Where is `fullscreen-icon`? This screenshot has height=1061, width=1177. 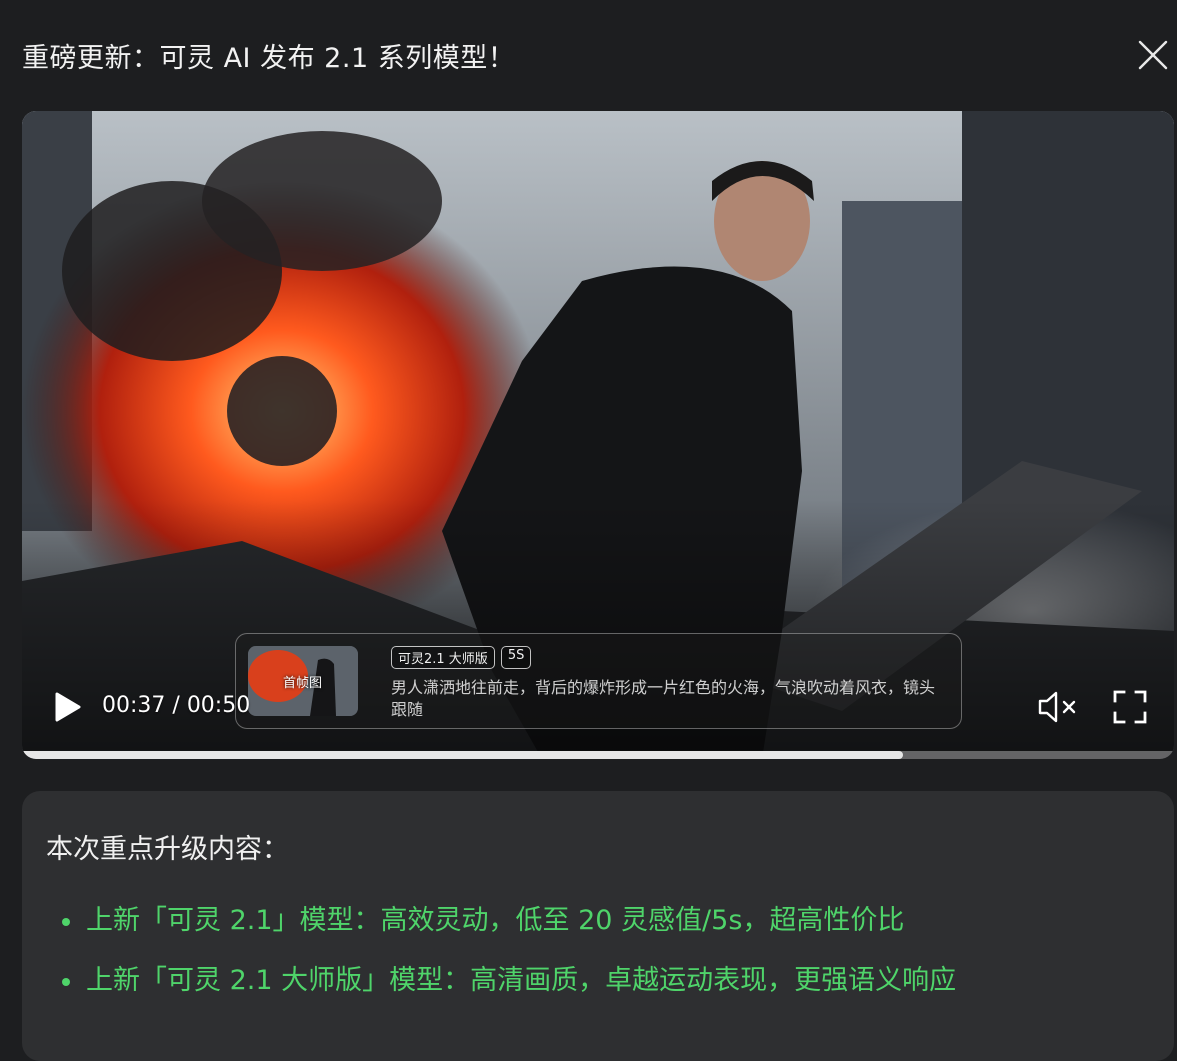 fullscreen-icon is located at coordinates (1130, 707).